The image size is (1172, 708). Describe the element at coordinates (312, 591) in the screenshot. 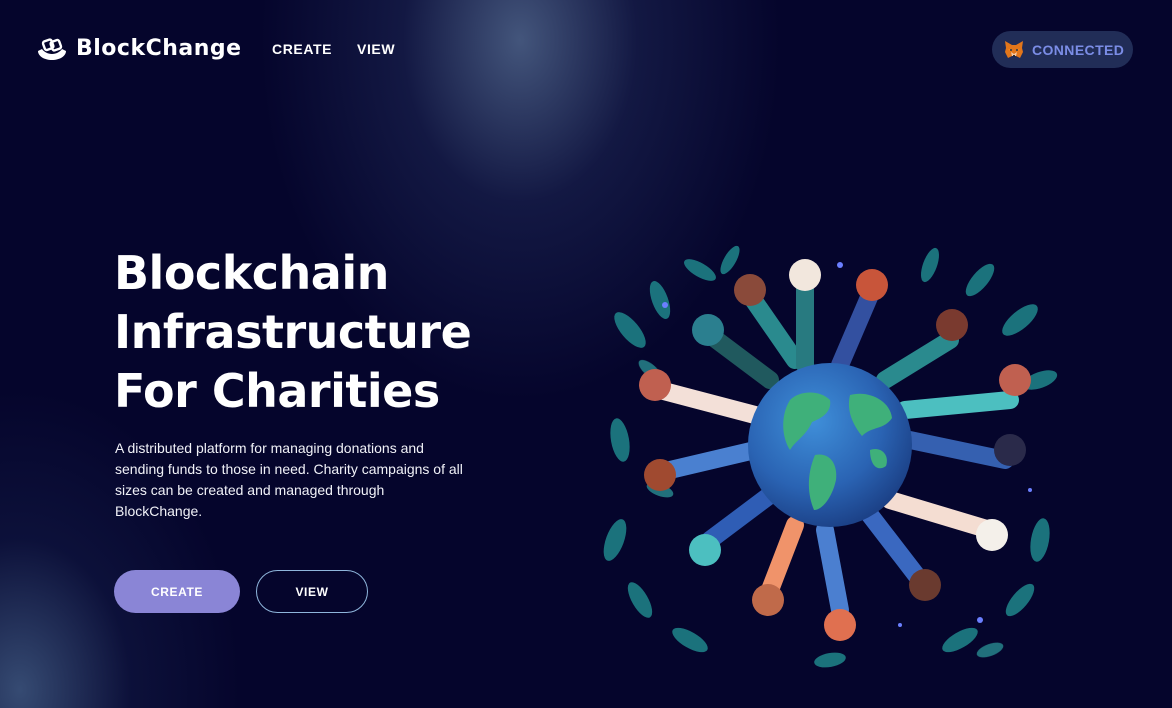

I see `view-button: VIEW` at that location.